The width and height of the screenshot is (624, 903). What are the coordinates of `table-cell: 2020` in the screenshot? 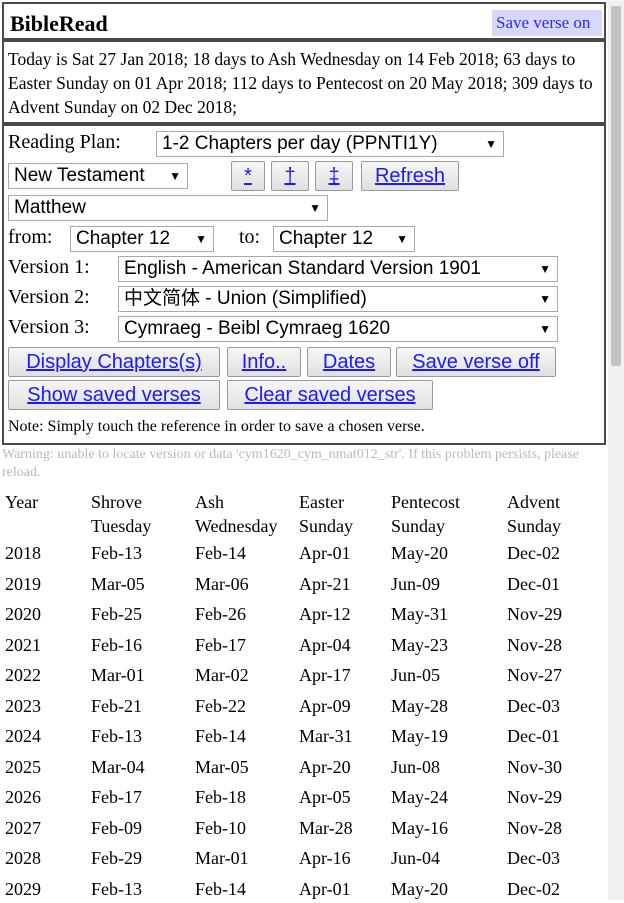 It's located at (23, 614).